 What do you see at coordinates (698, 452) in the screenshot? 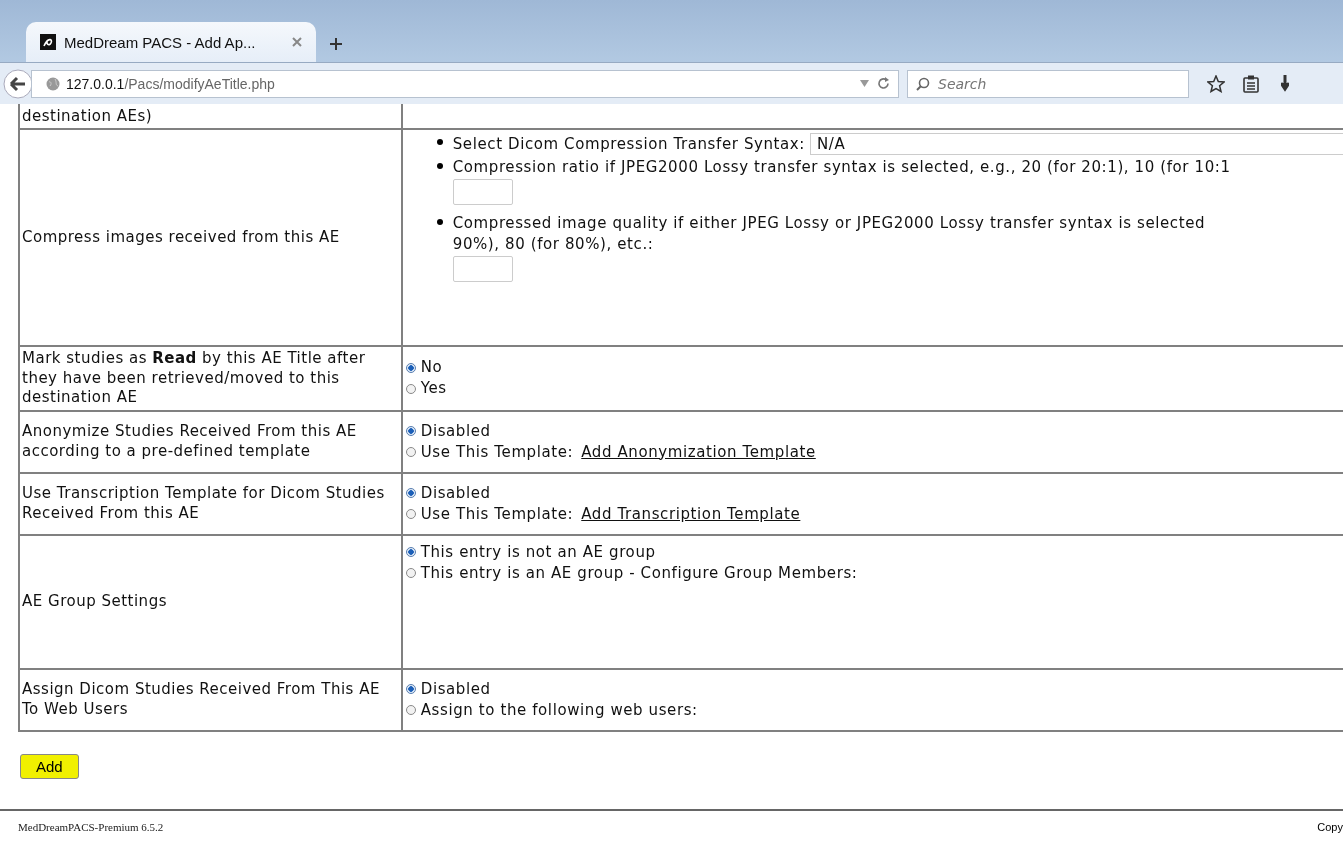
I see `template-link: Add Anonymization Template` at bounding box center [698, 452].